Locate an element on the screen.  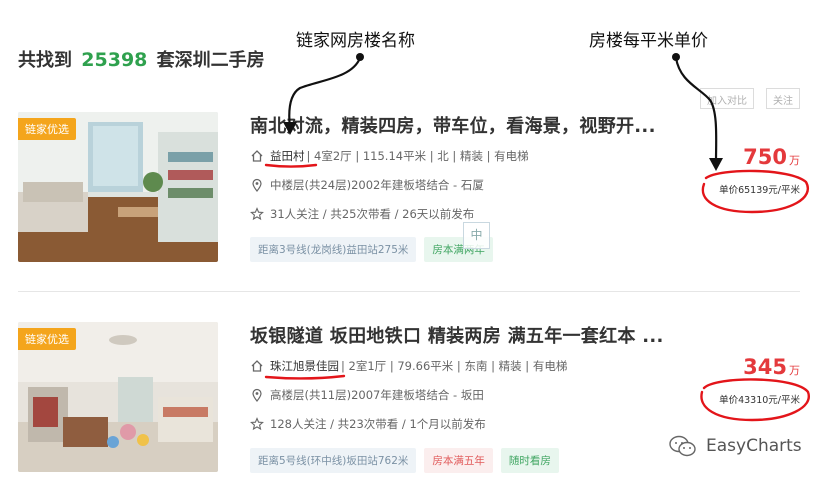
total-price-value: 345 is located at coordinates (765, 367).